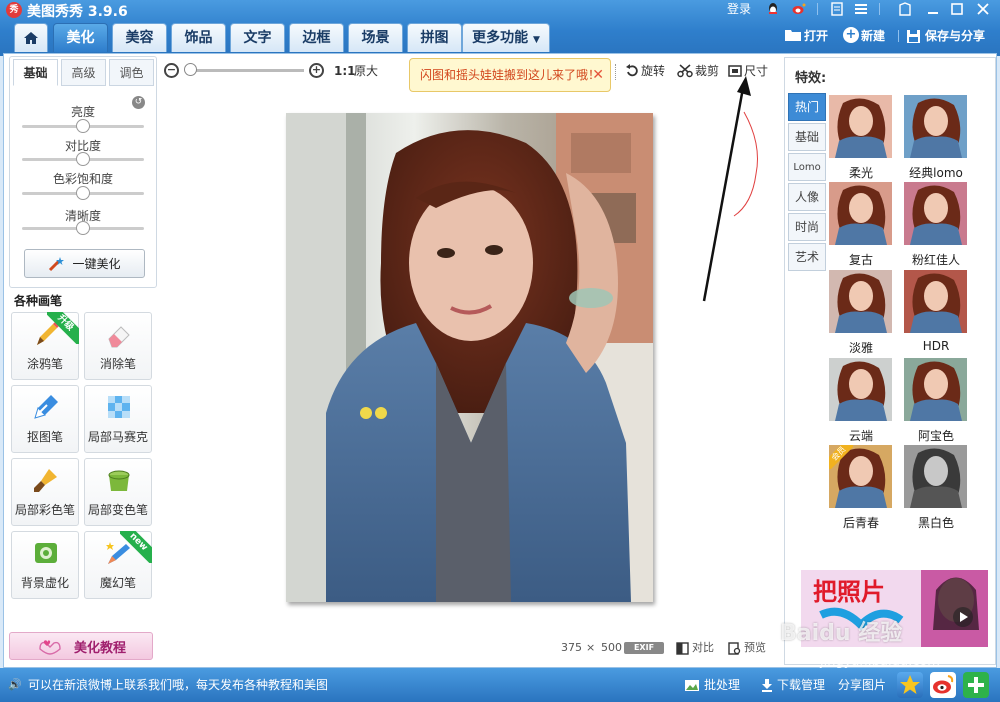 The width and height of the screenshot is (1000, 702). Describe the element at coordinates (703, 647) in the screenshot. I see `compare-label: 对比` at that location.